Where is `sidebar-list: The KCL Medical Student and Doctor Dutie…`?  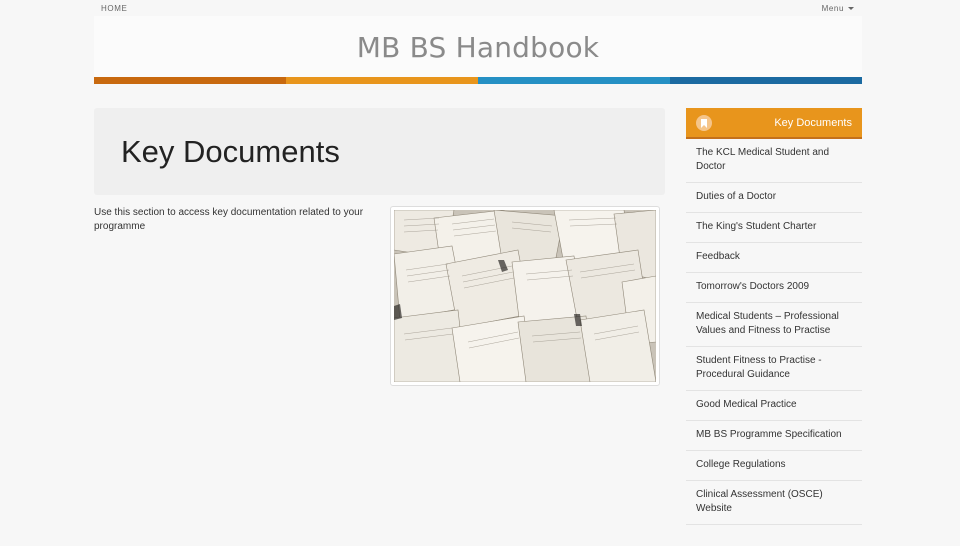 sidebar-list: The KCL Medical Student and Doctor Dutie… is located at coordinates (774, 332).